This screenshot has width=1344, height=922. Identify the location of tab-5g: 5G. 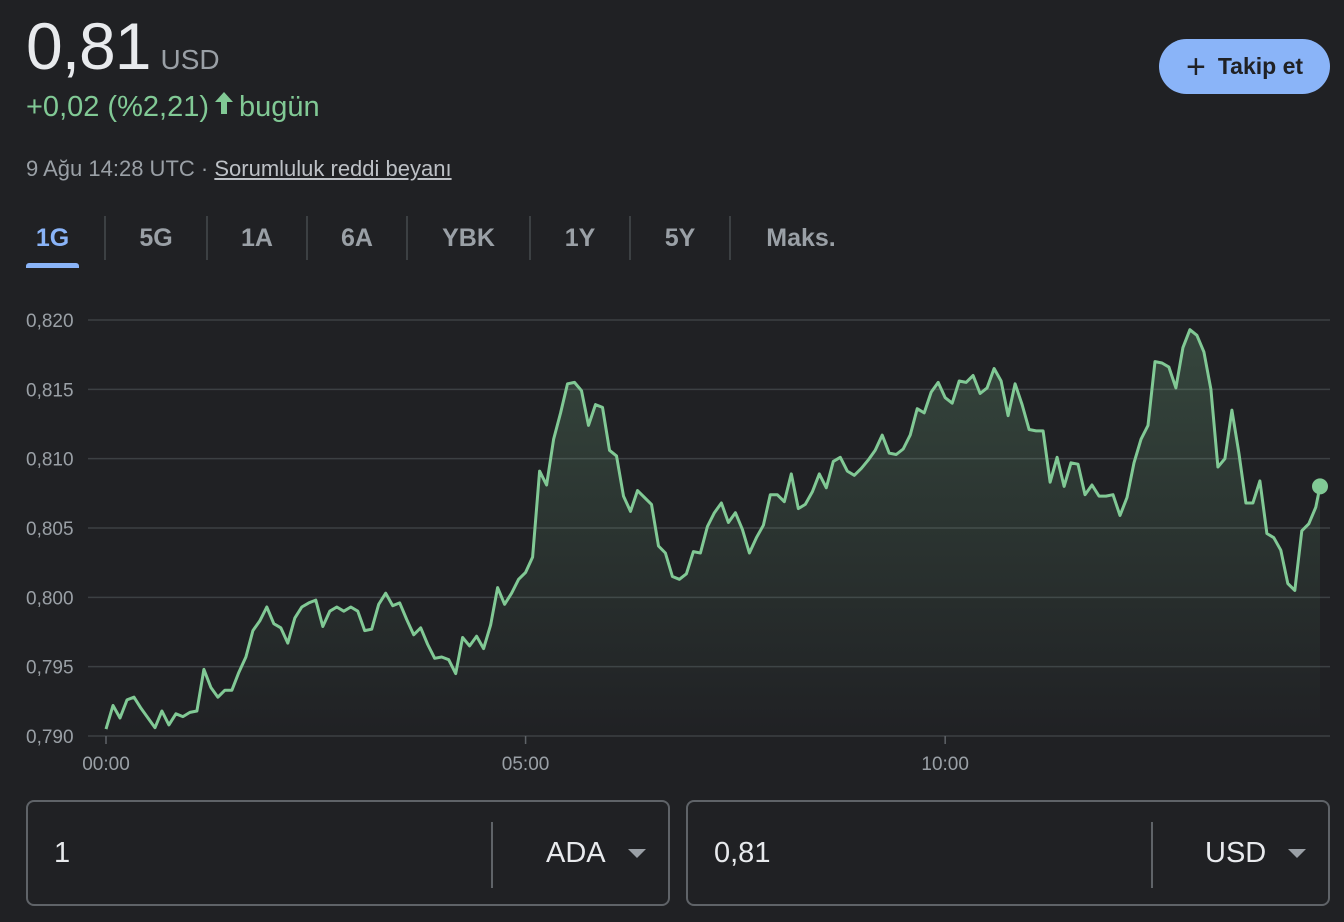
(156, 238).